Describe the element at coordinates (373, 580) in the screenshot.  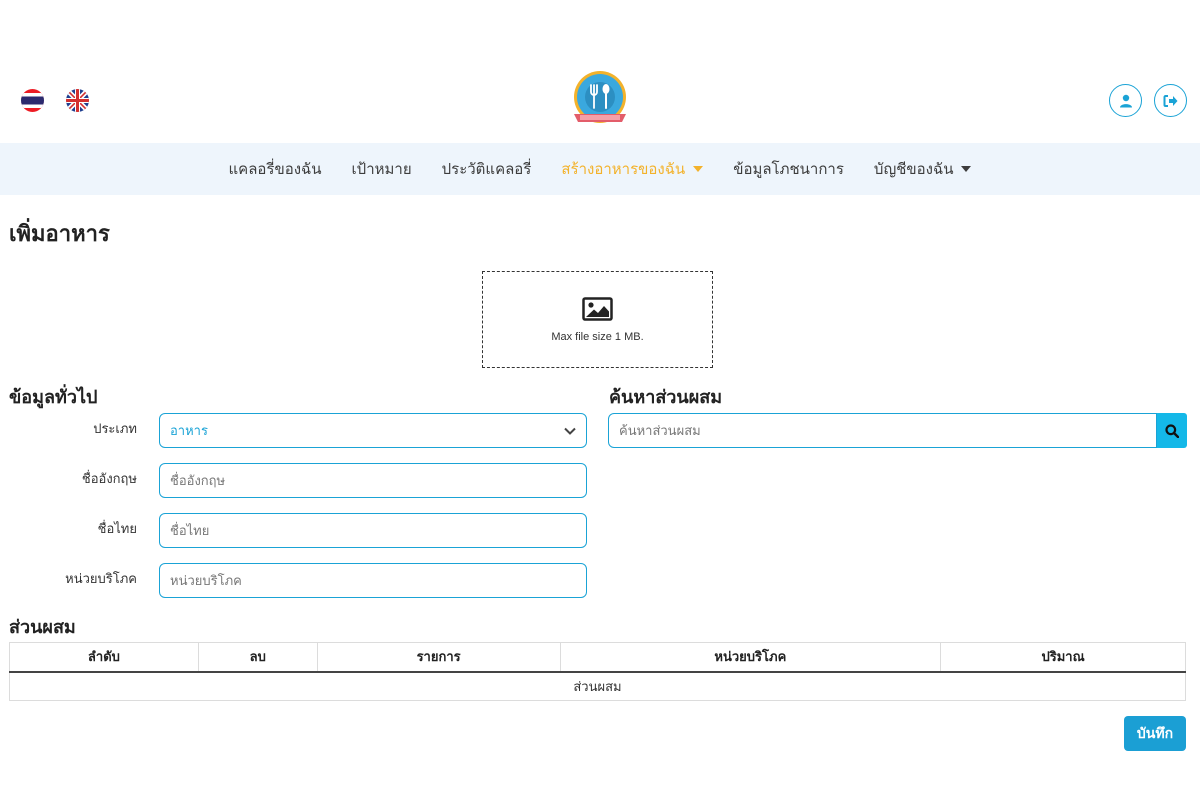
I see `serving-unit-field: หน่วยบริโภค` at that location.